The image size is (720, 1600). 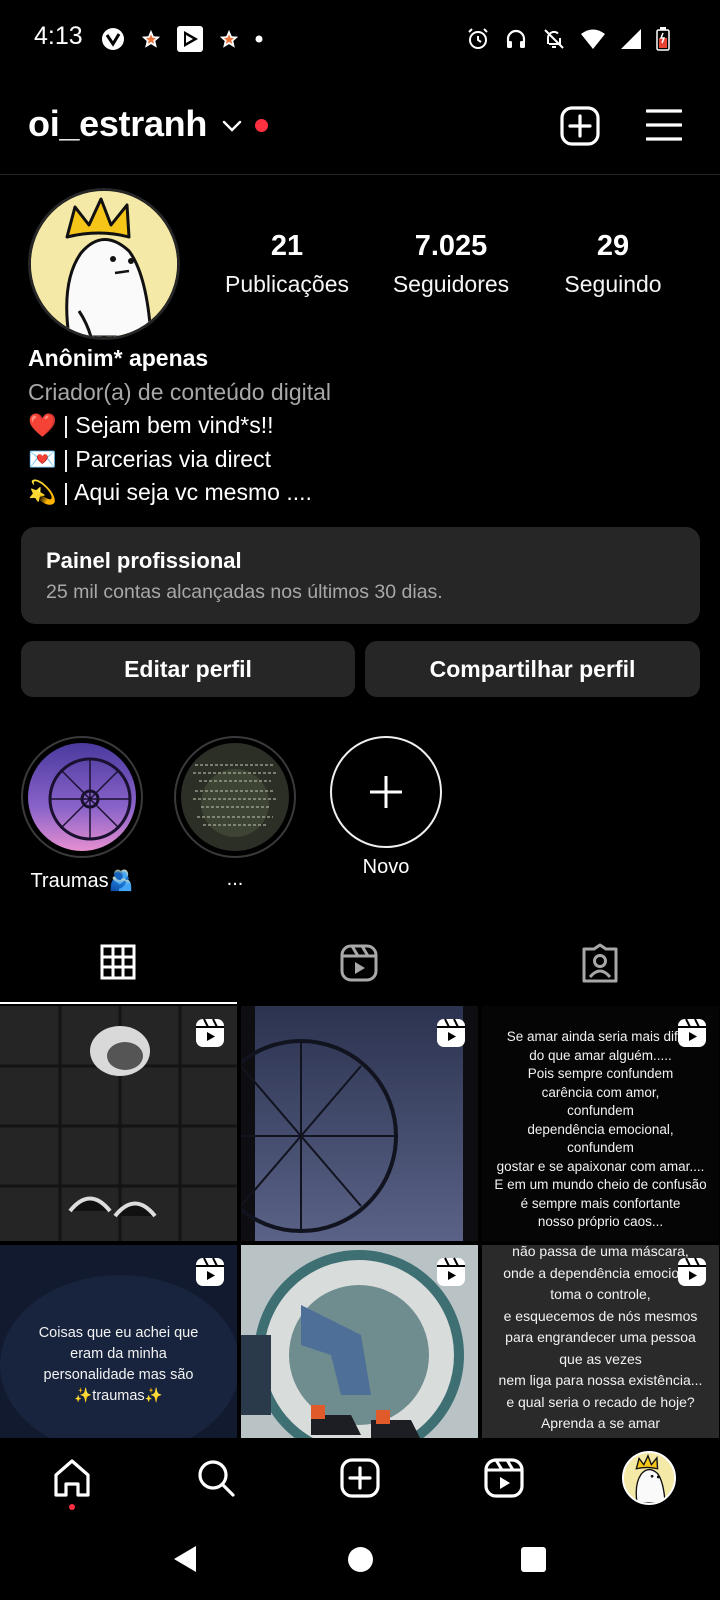 What do you see at coordinates (287, 246) in the screenshot?
I see `stat-posts-value: 21` at bounding box center [287, 246].